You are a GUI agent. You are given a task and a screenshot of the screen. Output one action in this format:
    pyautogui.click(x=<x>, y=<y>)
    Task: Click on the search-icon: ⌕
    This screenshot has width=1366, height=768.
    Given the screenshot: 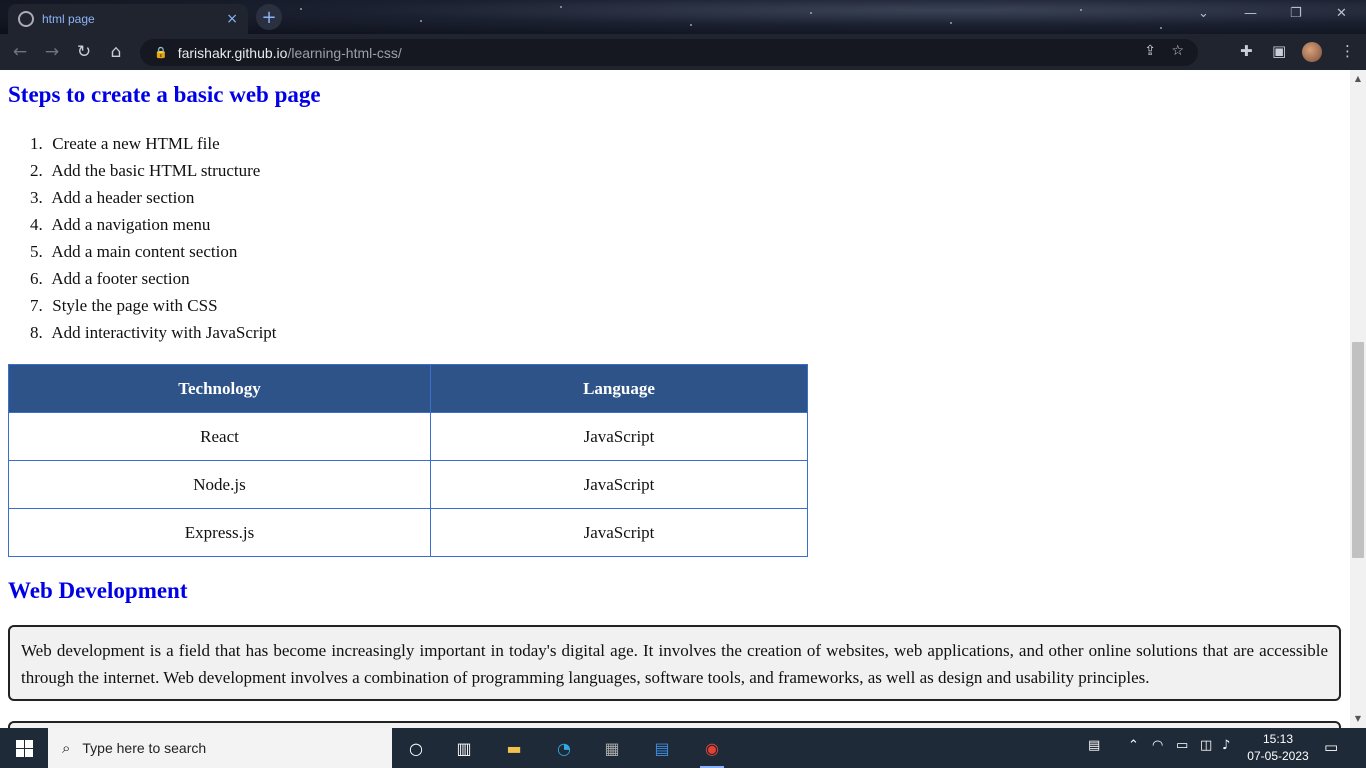 What is the action you would take?
    pyautogui.click(x=66, y=748)
    